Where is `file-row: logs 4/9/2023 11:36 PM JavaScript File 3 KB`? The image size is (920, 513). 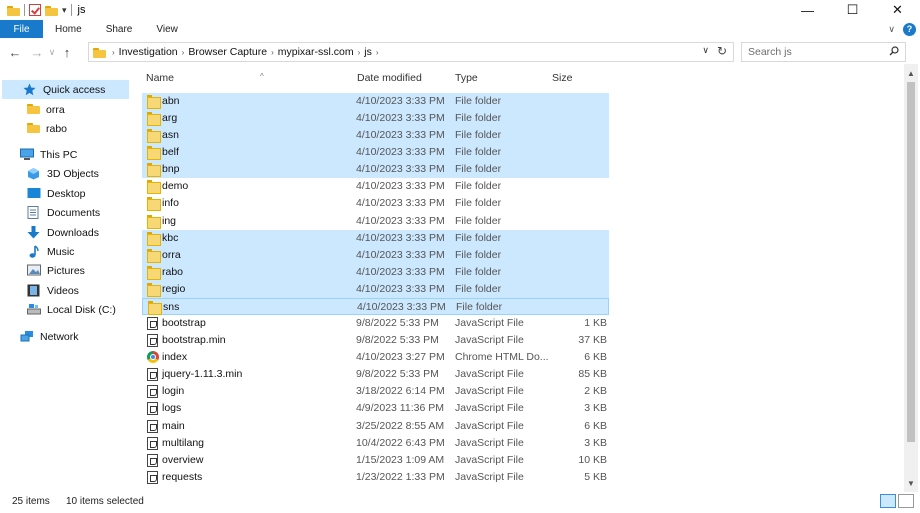
file-row: logs 4/9/2023 11:36 PM JavaScript File 3 KB is located at coordinates (375, 408).